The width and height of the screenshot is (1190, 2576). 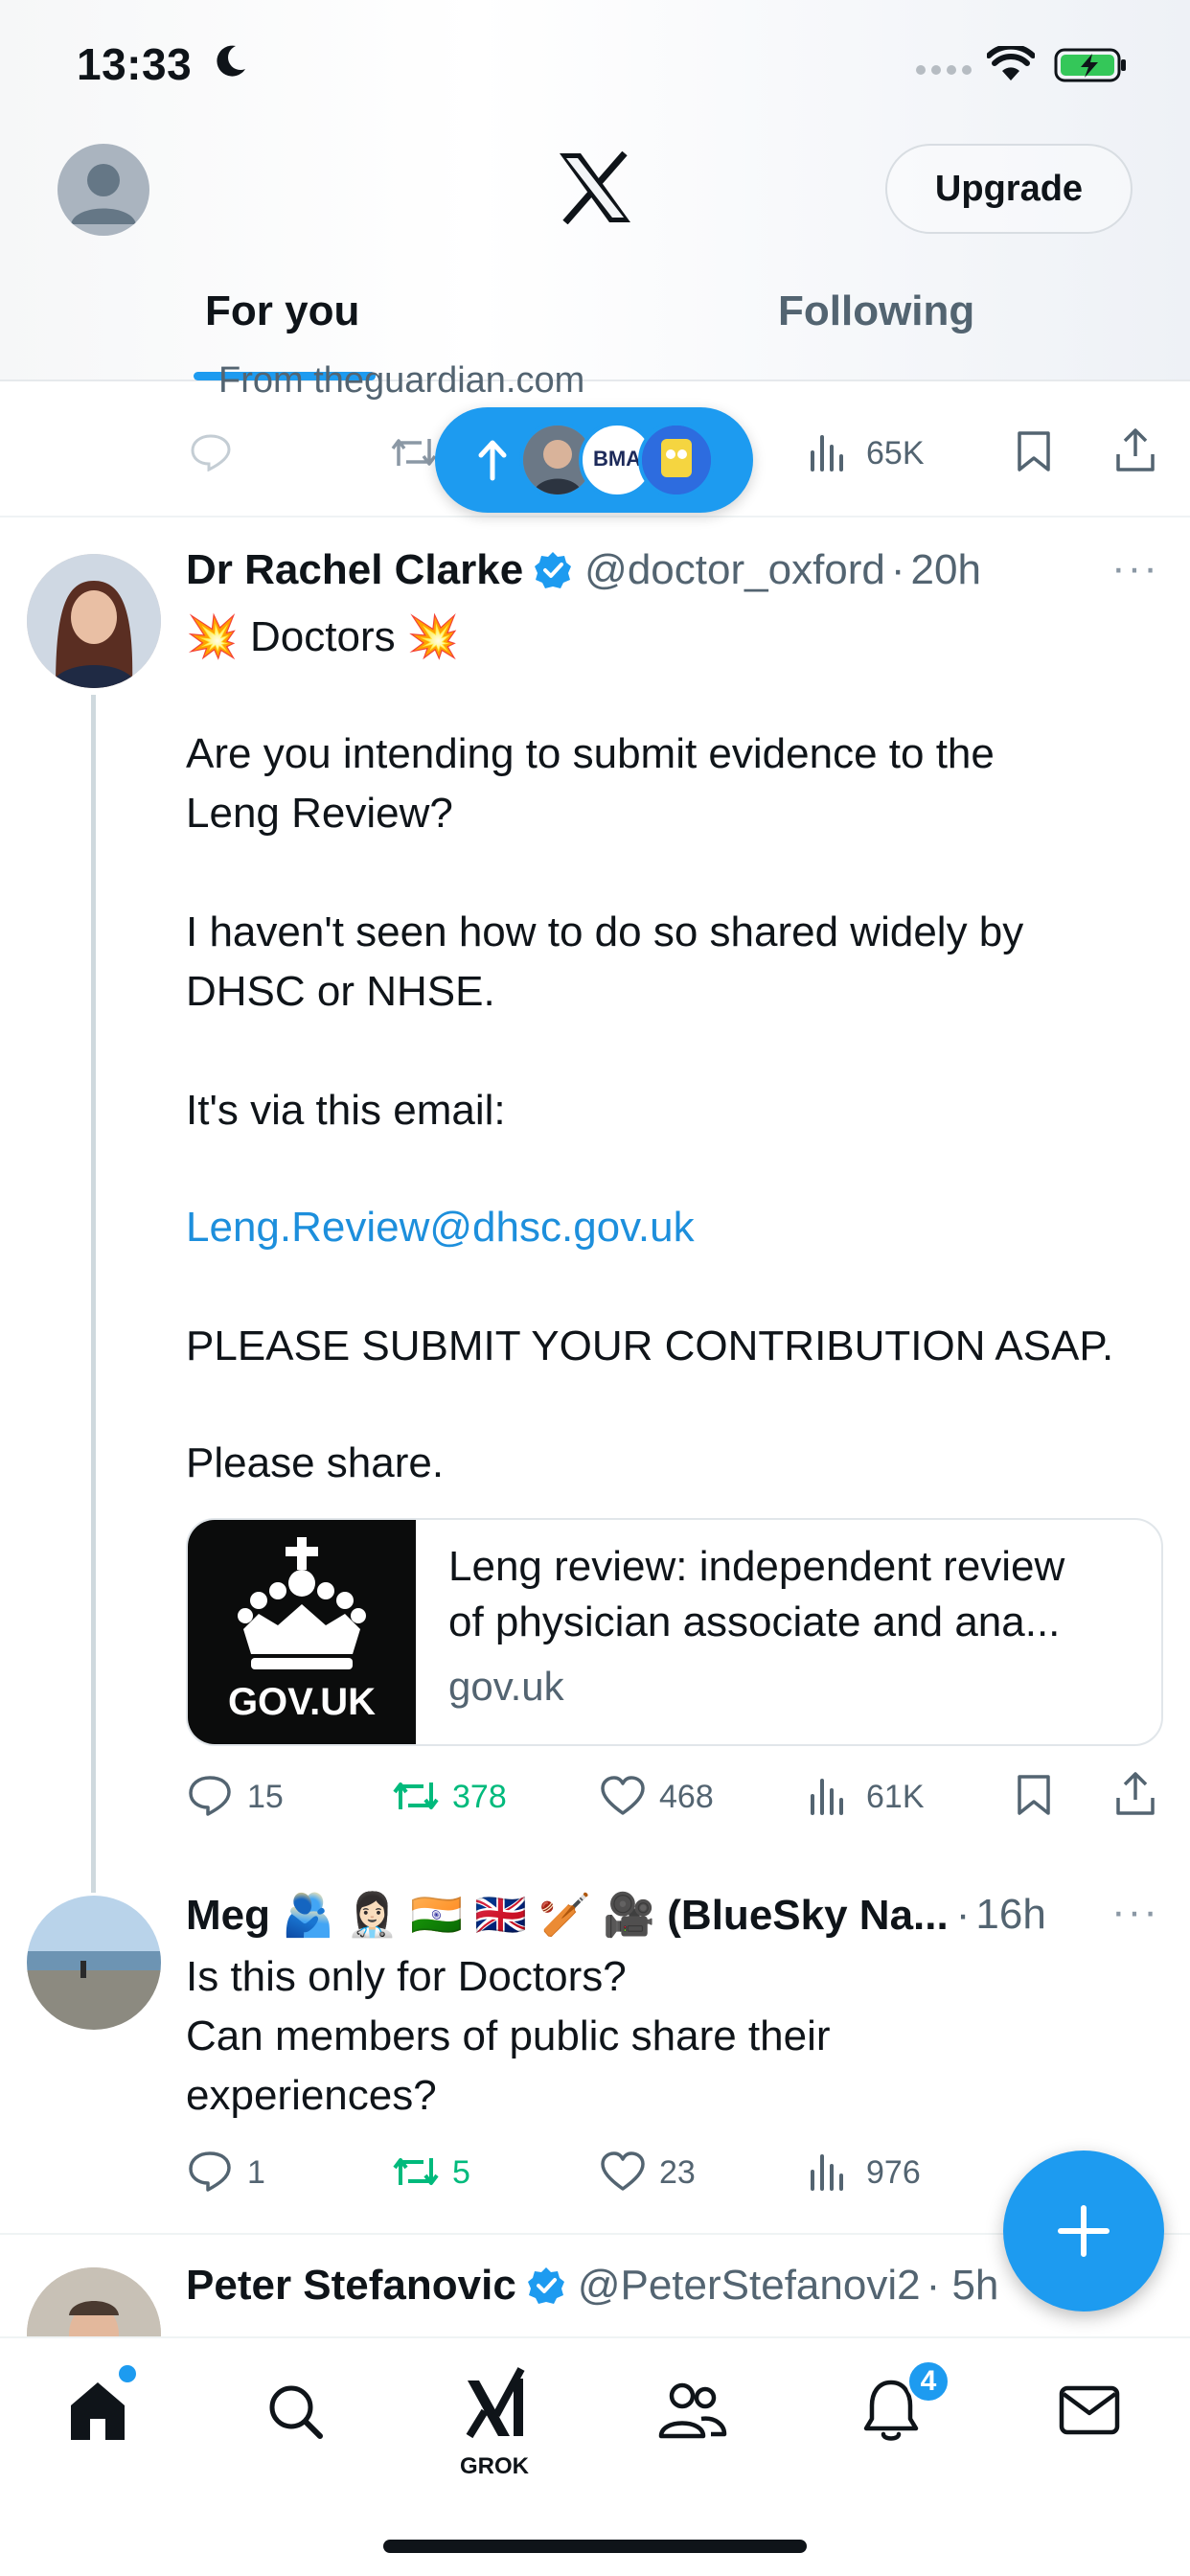 I want to click on link-source-text: From theguardian.com, so click(x=401, y=381).